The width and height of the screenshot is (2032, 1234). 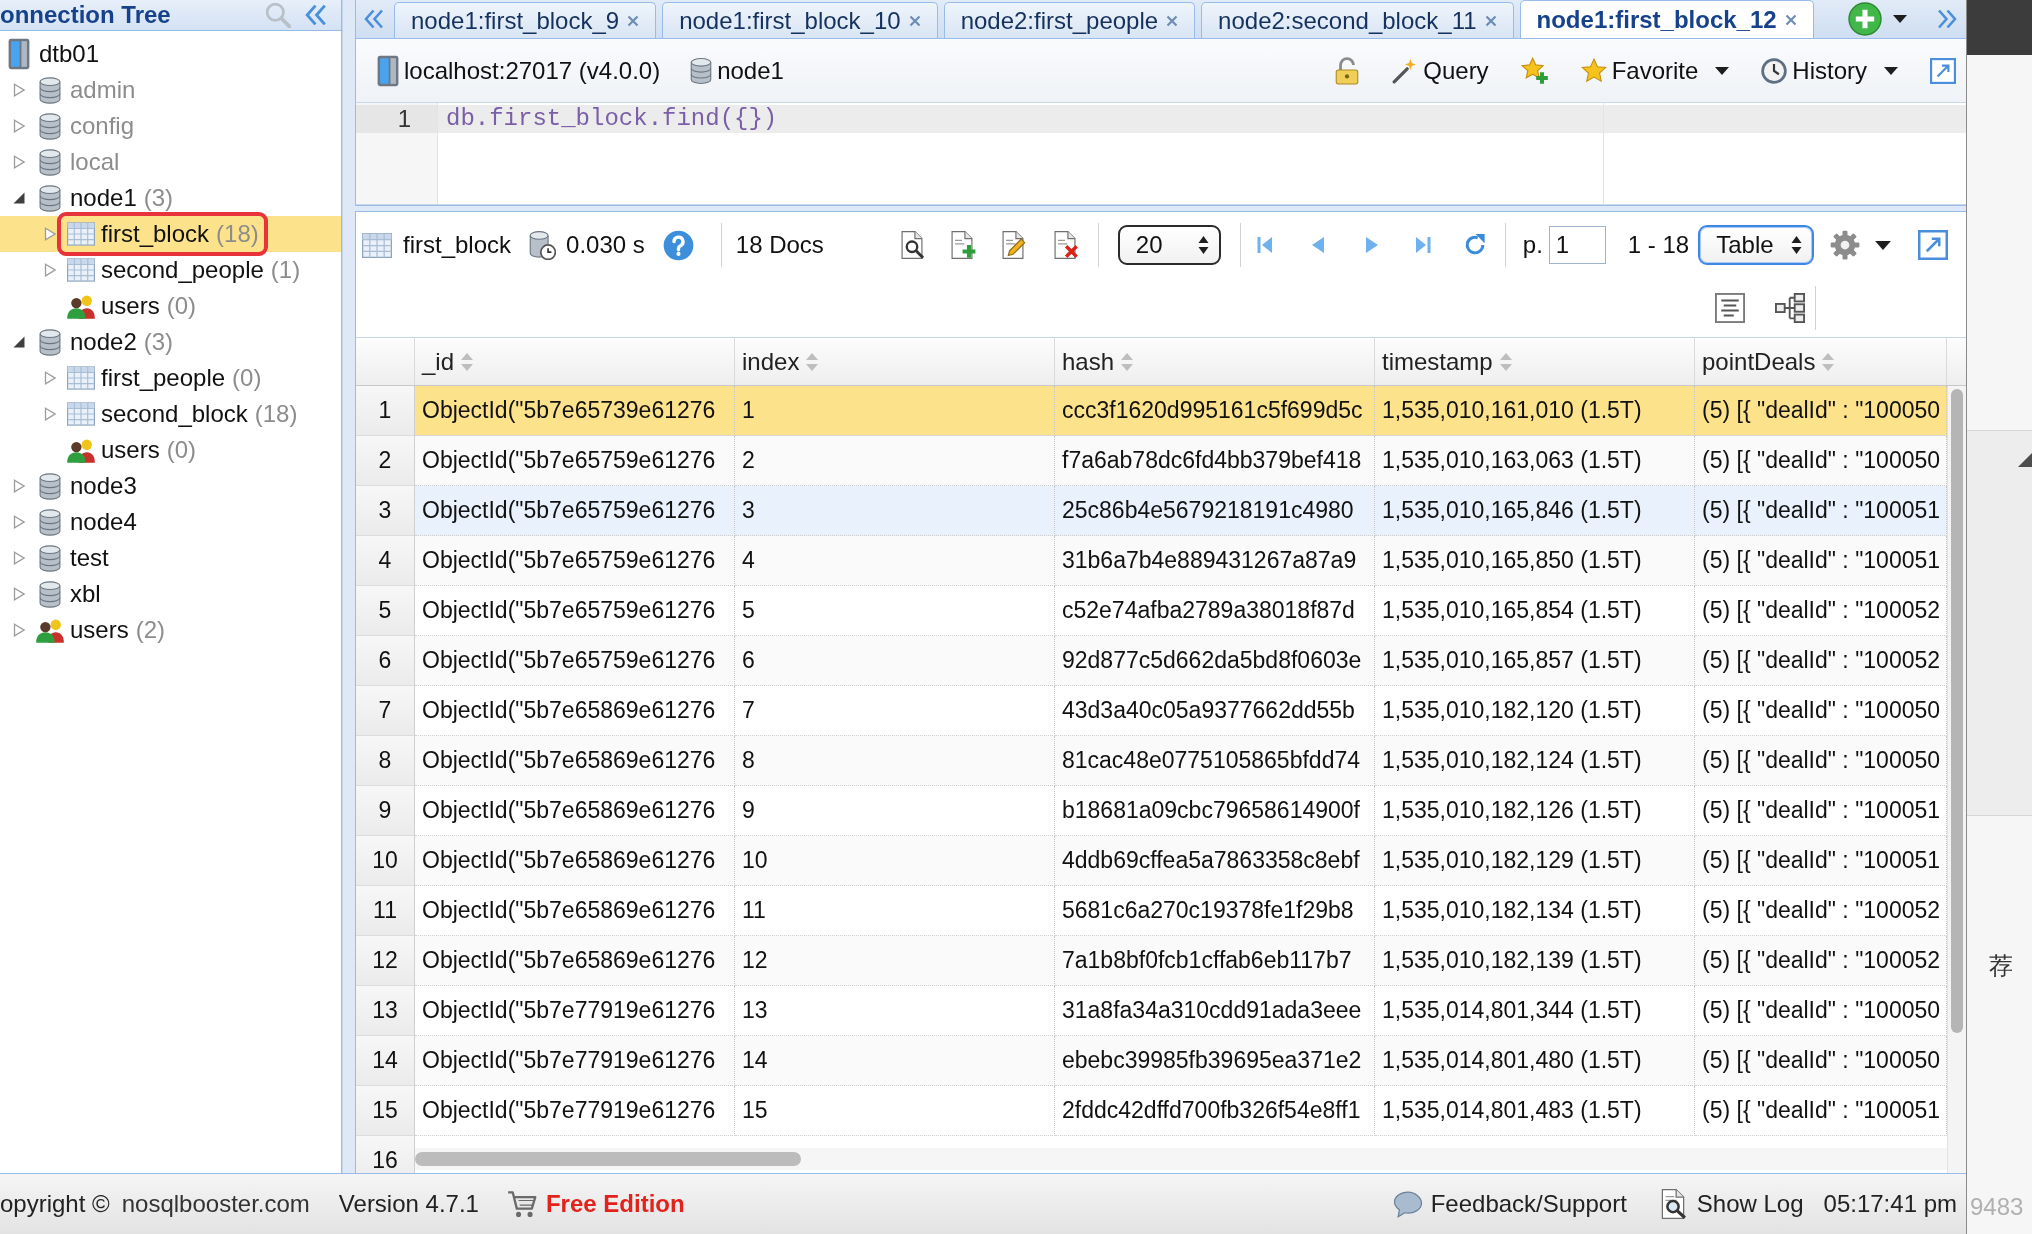 I want to click on item-label: test, so click(x=89, y=558).